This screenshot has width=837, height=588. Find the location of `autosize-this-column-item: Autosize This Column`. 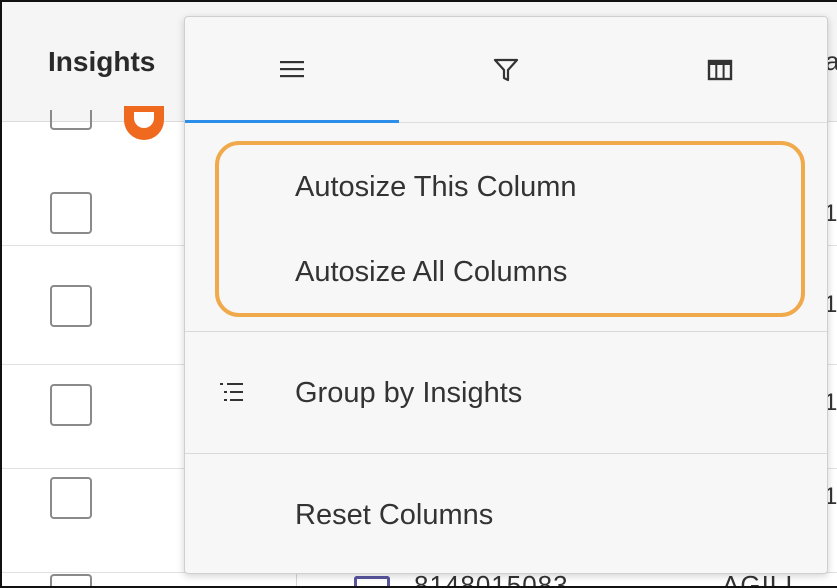

autosize-this-column-item: Autosize This Column is located at coordinates (436, 187).